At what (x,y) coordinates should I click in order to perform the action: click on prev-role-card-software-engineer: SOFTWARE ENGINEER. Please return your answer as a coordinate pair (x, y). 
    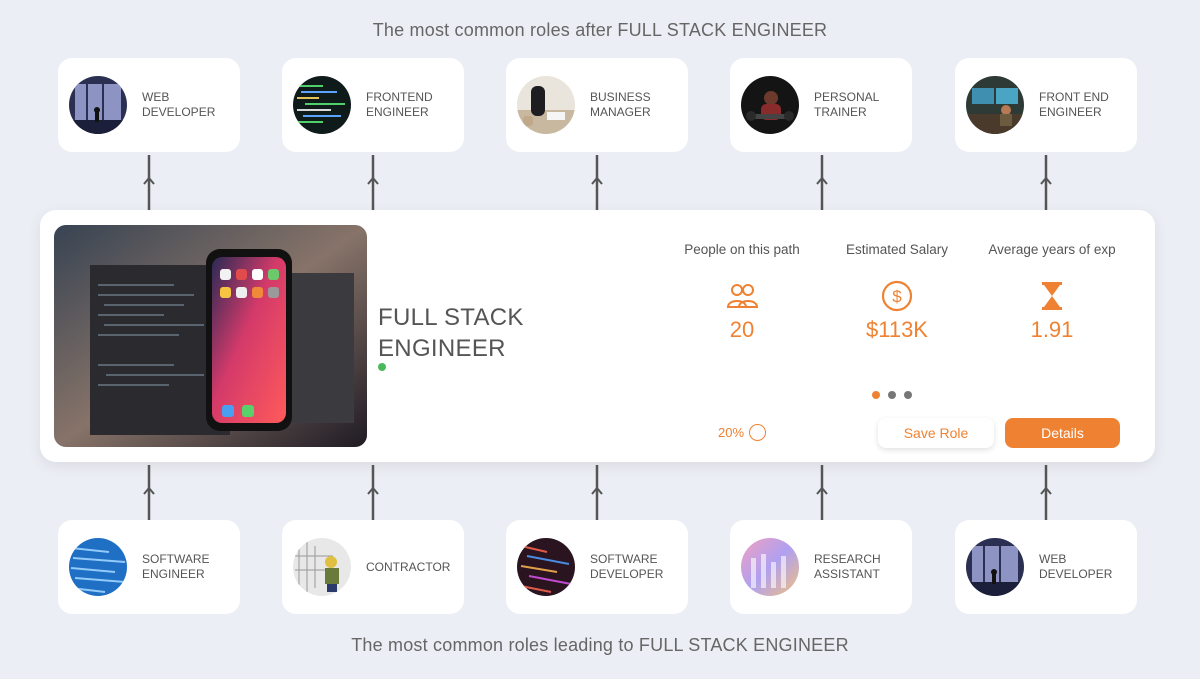
    Looking at the image, I should click on (149, 567).